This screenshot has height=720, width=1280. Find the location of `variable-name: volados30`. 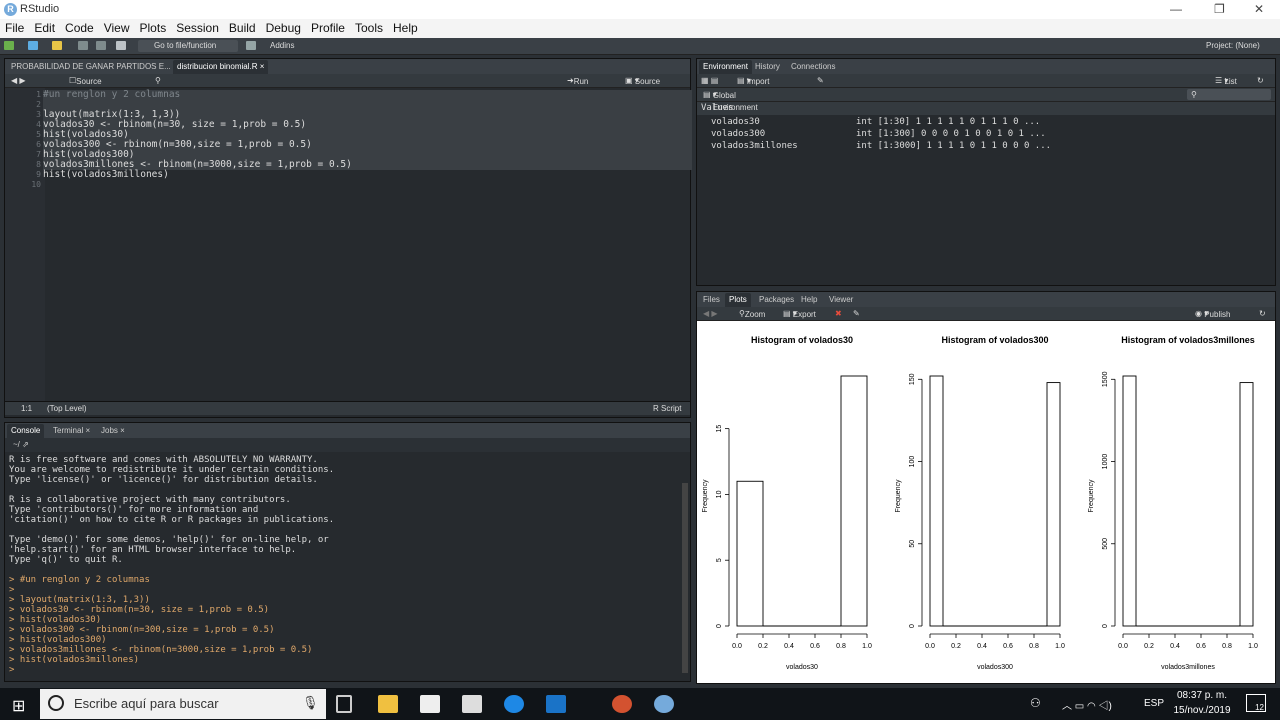

variable-name: volados30 is located at coordinates (735, 122).